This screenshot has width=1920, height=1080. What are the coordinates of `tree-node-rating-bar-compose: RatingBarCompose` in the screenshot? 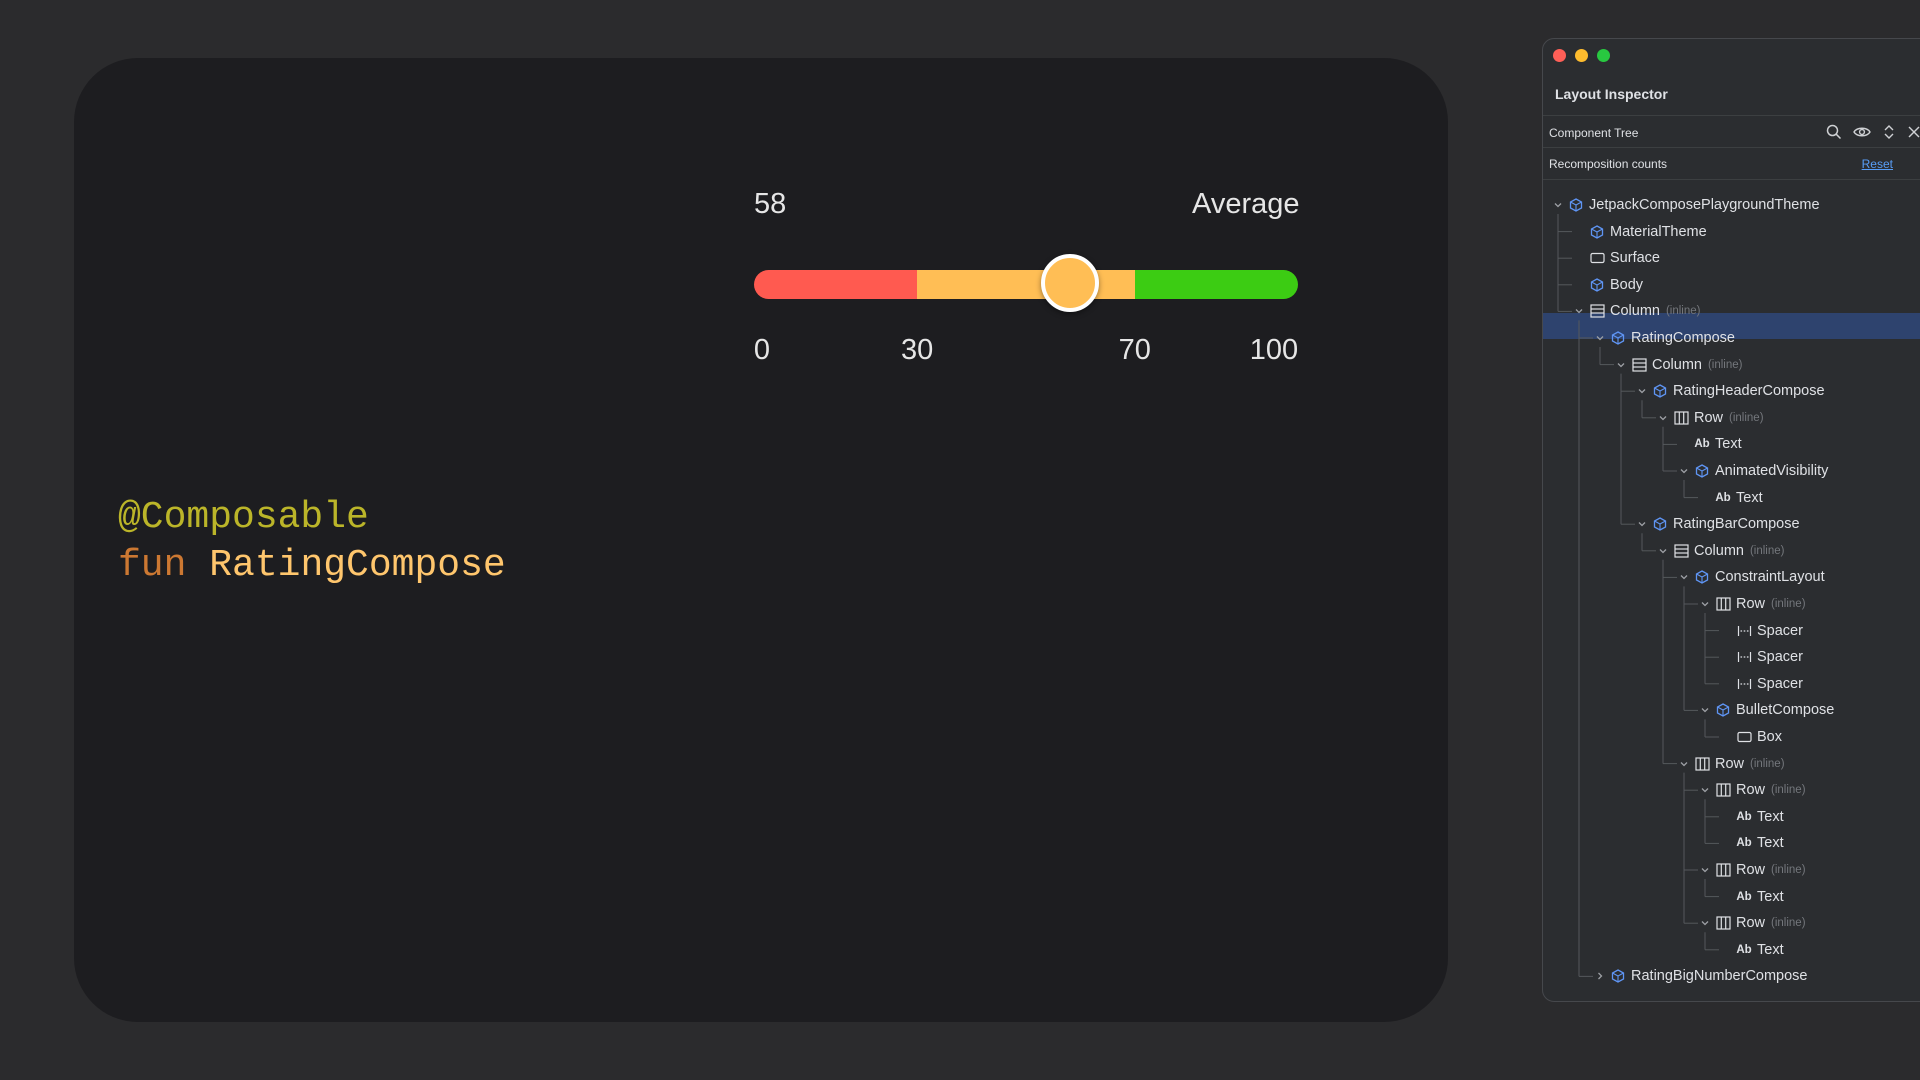 It's located at (1716, 524).